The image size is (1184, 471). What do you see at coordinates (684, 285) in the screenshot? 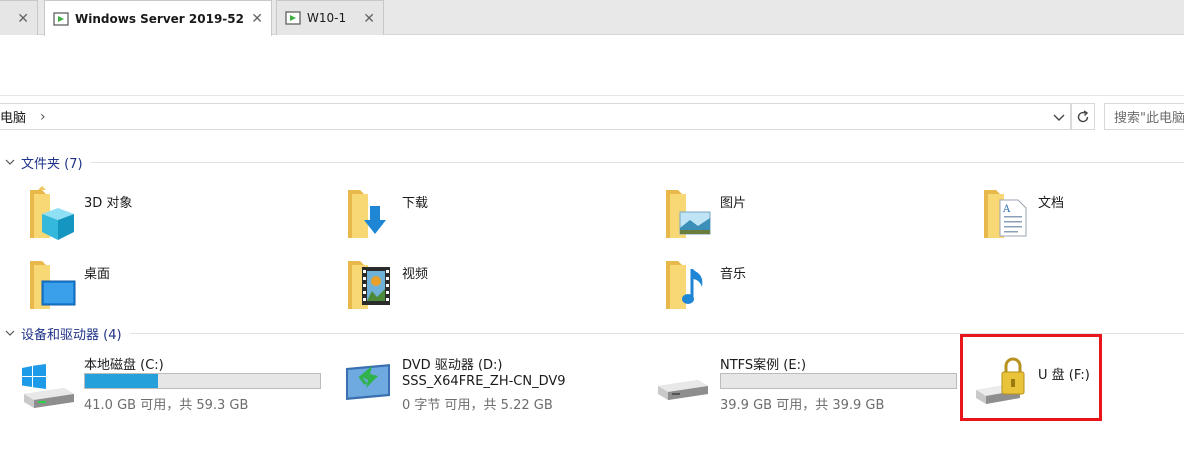
I see `music-folder-icon` at bounding box center [684, 285].